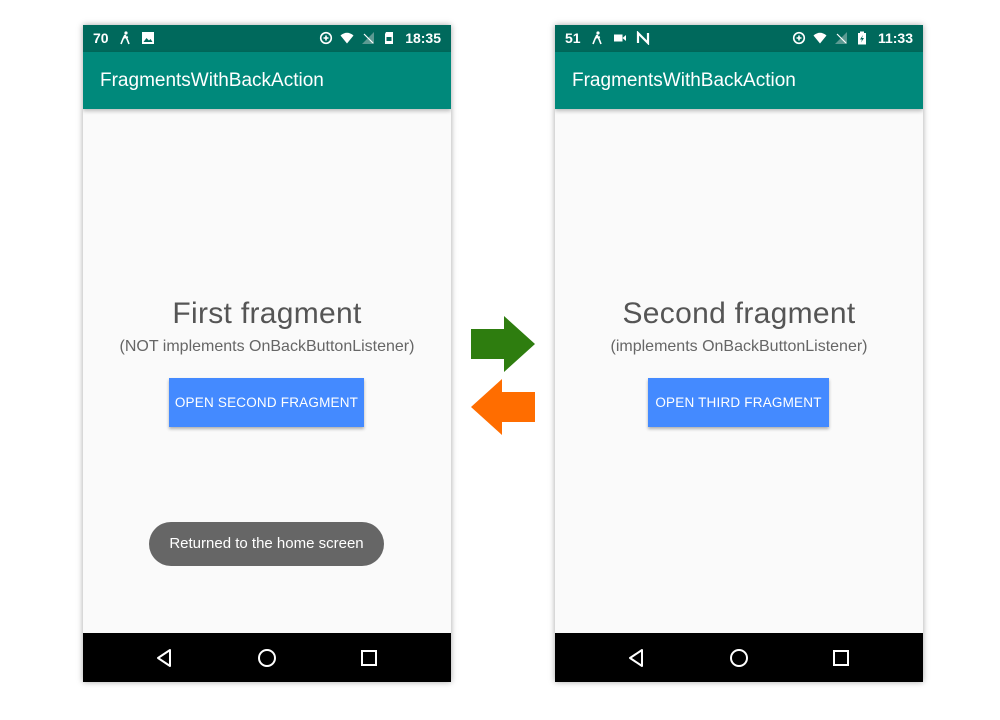  Describe the element at coordinates (267, 346) in the screenshot. I see `fragment-subtitle: (NOT implements OnBackButtonListener)` at that location.